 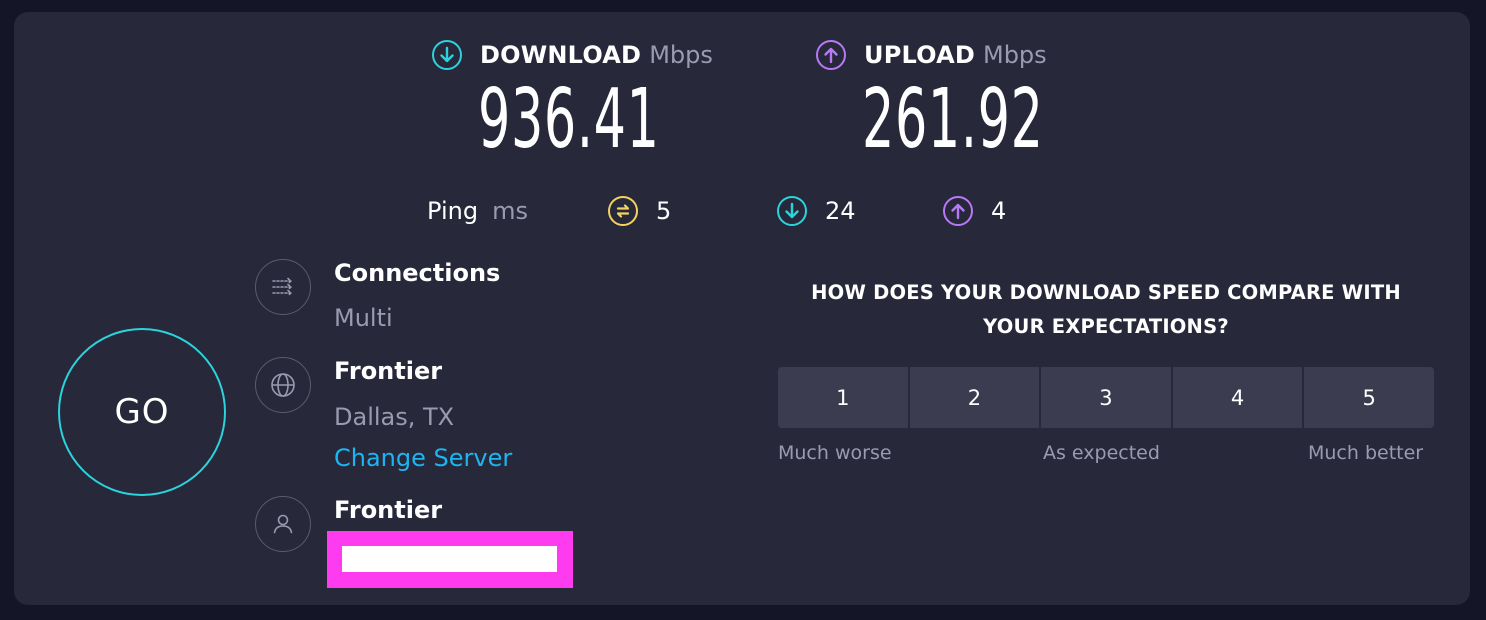 I want to click on upload-latency-icon, so click(x=958, y=211).